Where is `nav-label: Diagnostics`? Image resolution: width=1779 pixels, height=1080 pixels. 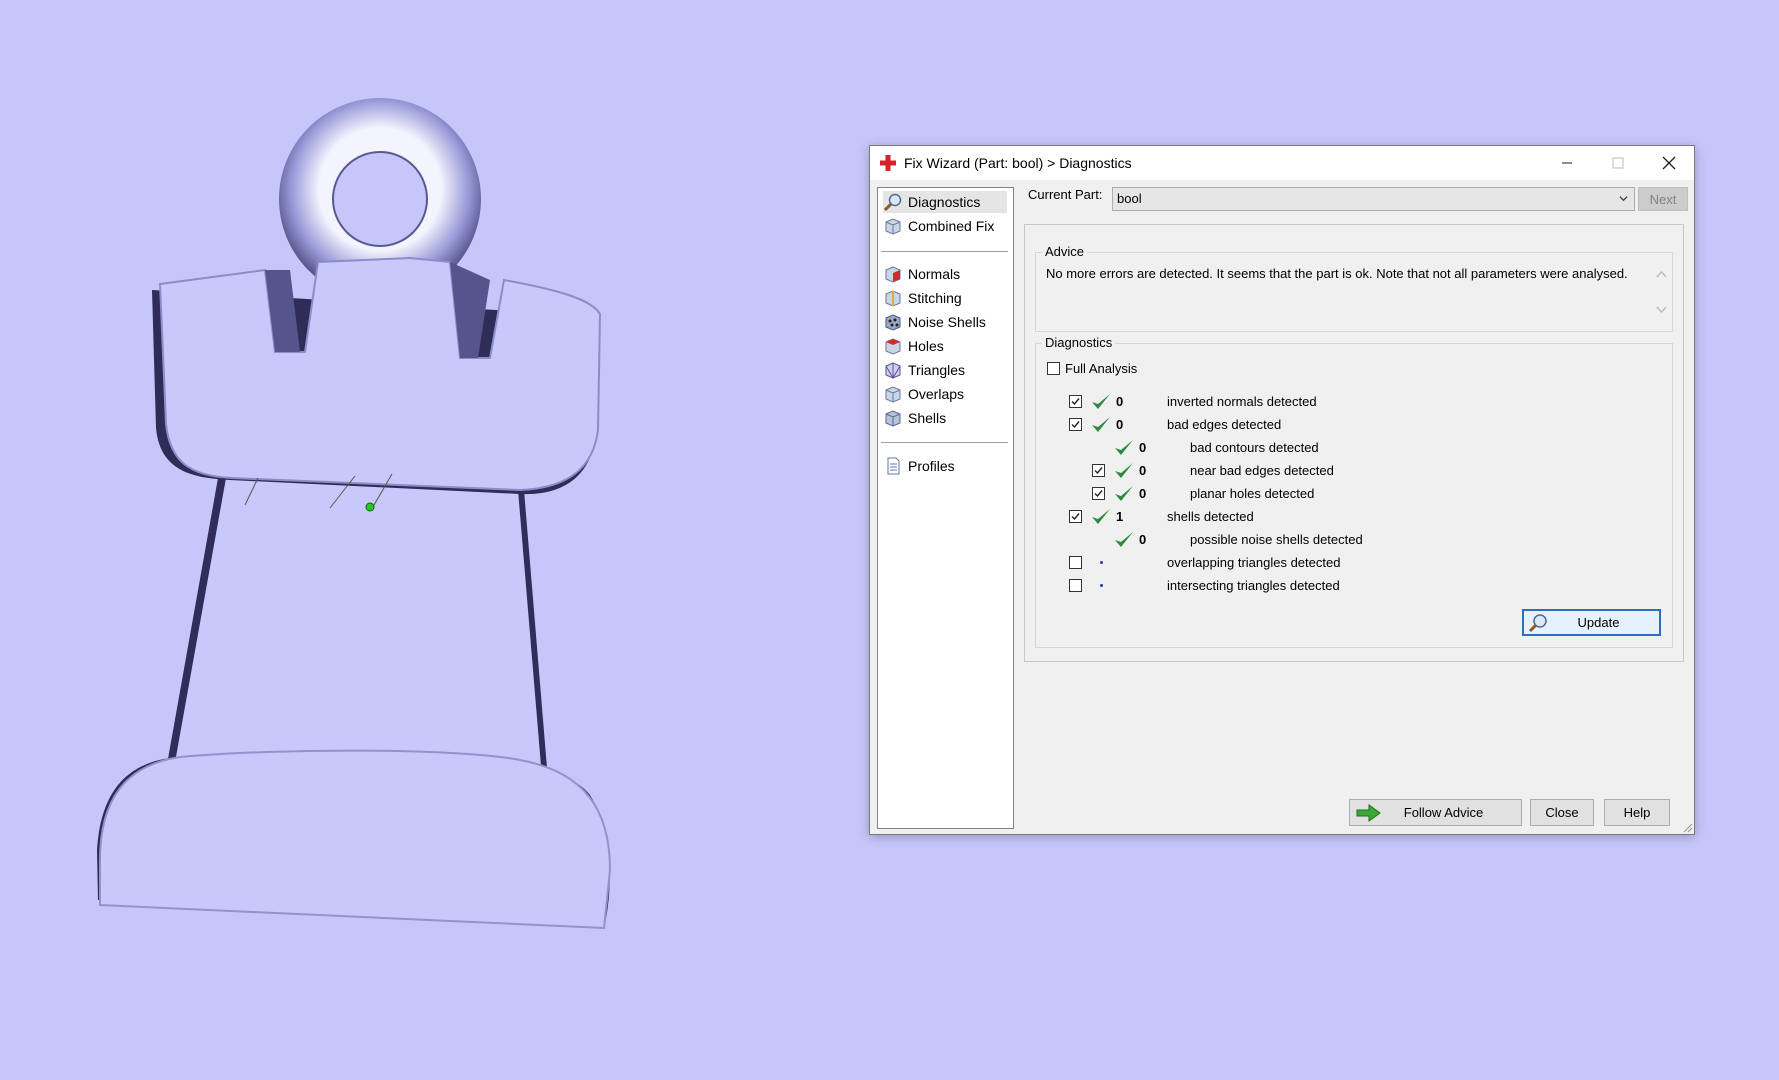
nav-label: Diagnostics is located at coordinates (944, 202).